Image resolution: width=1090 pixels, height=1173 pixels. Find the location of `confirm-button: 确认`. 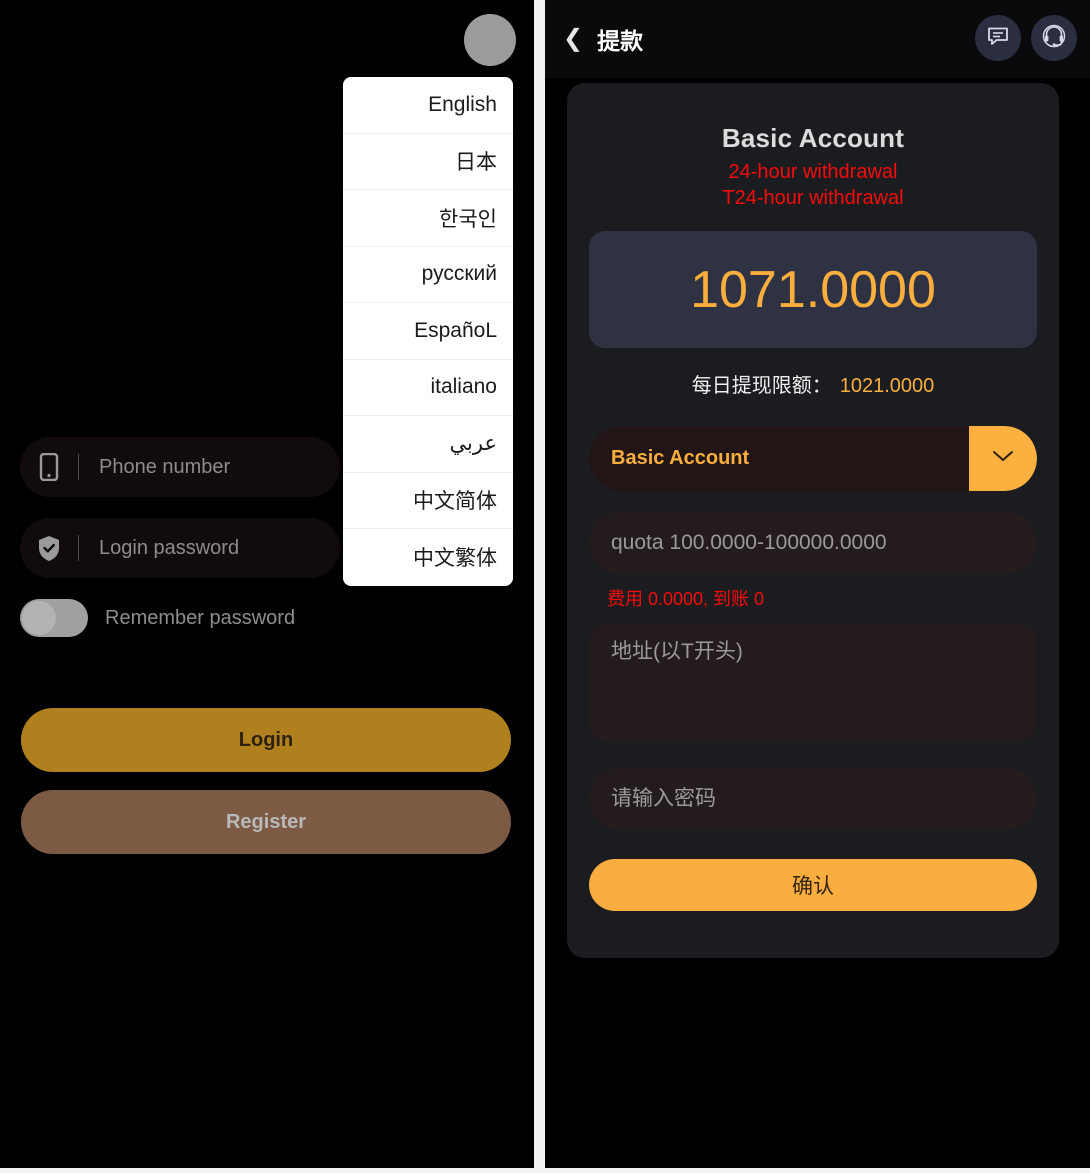

confirm-button: 确认 is located at coordinates (813, 885).